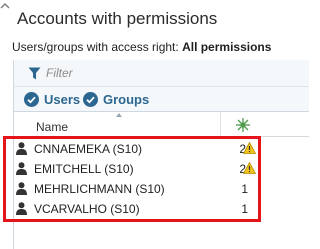 Image resolution: width=320 pixels, height=249 pixels. What do you see at coordinates (144, 168) in the screenshot?
I see `table-row: EMITCHELL (S10) 2` at bounding box center [144, 168].